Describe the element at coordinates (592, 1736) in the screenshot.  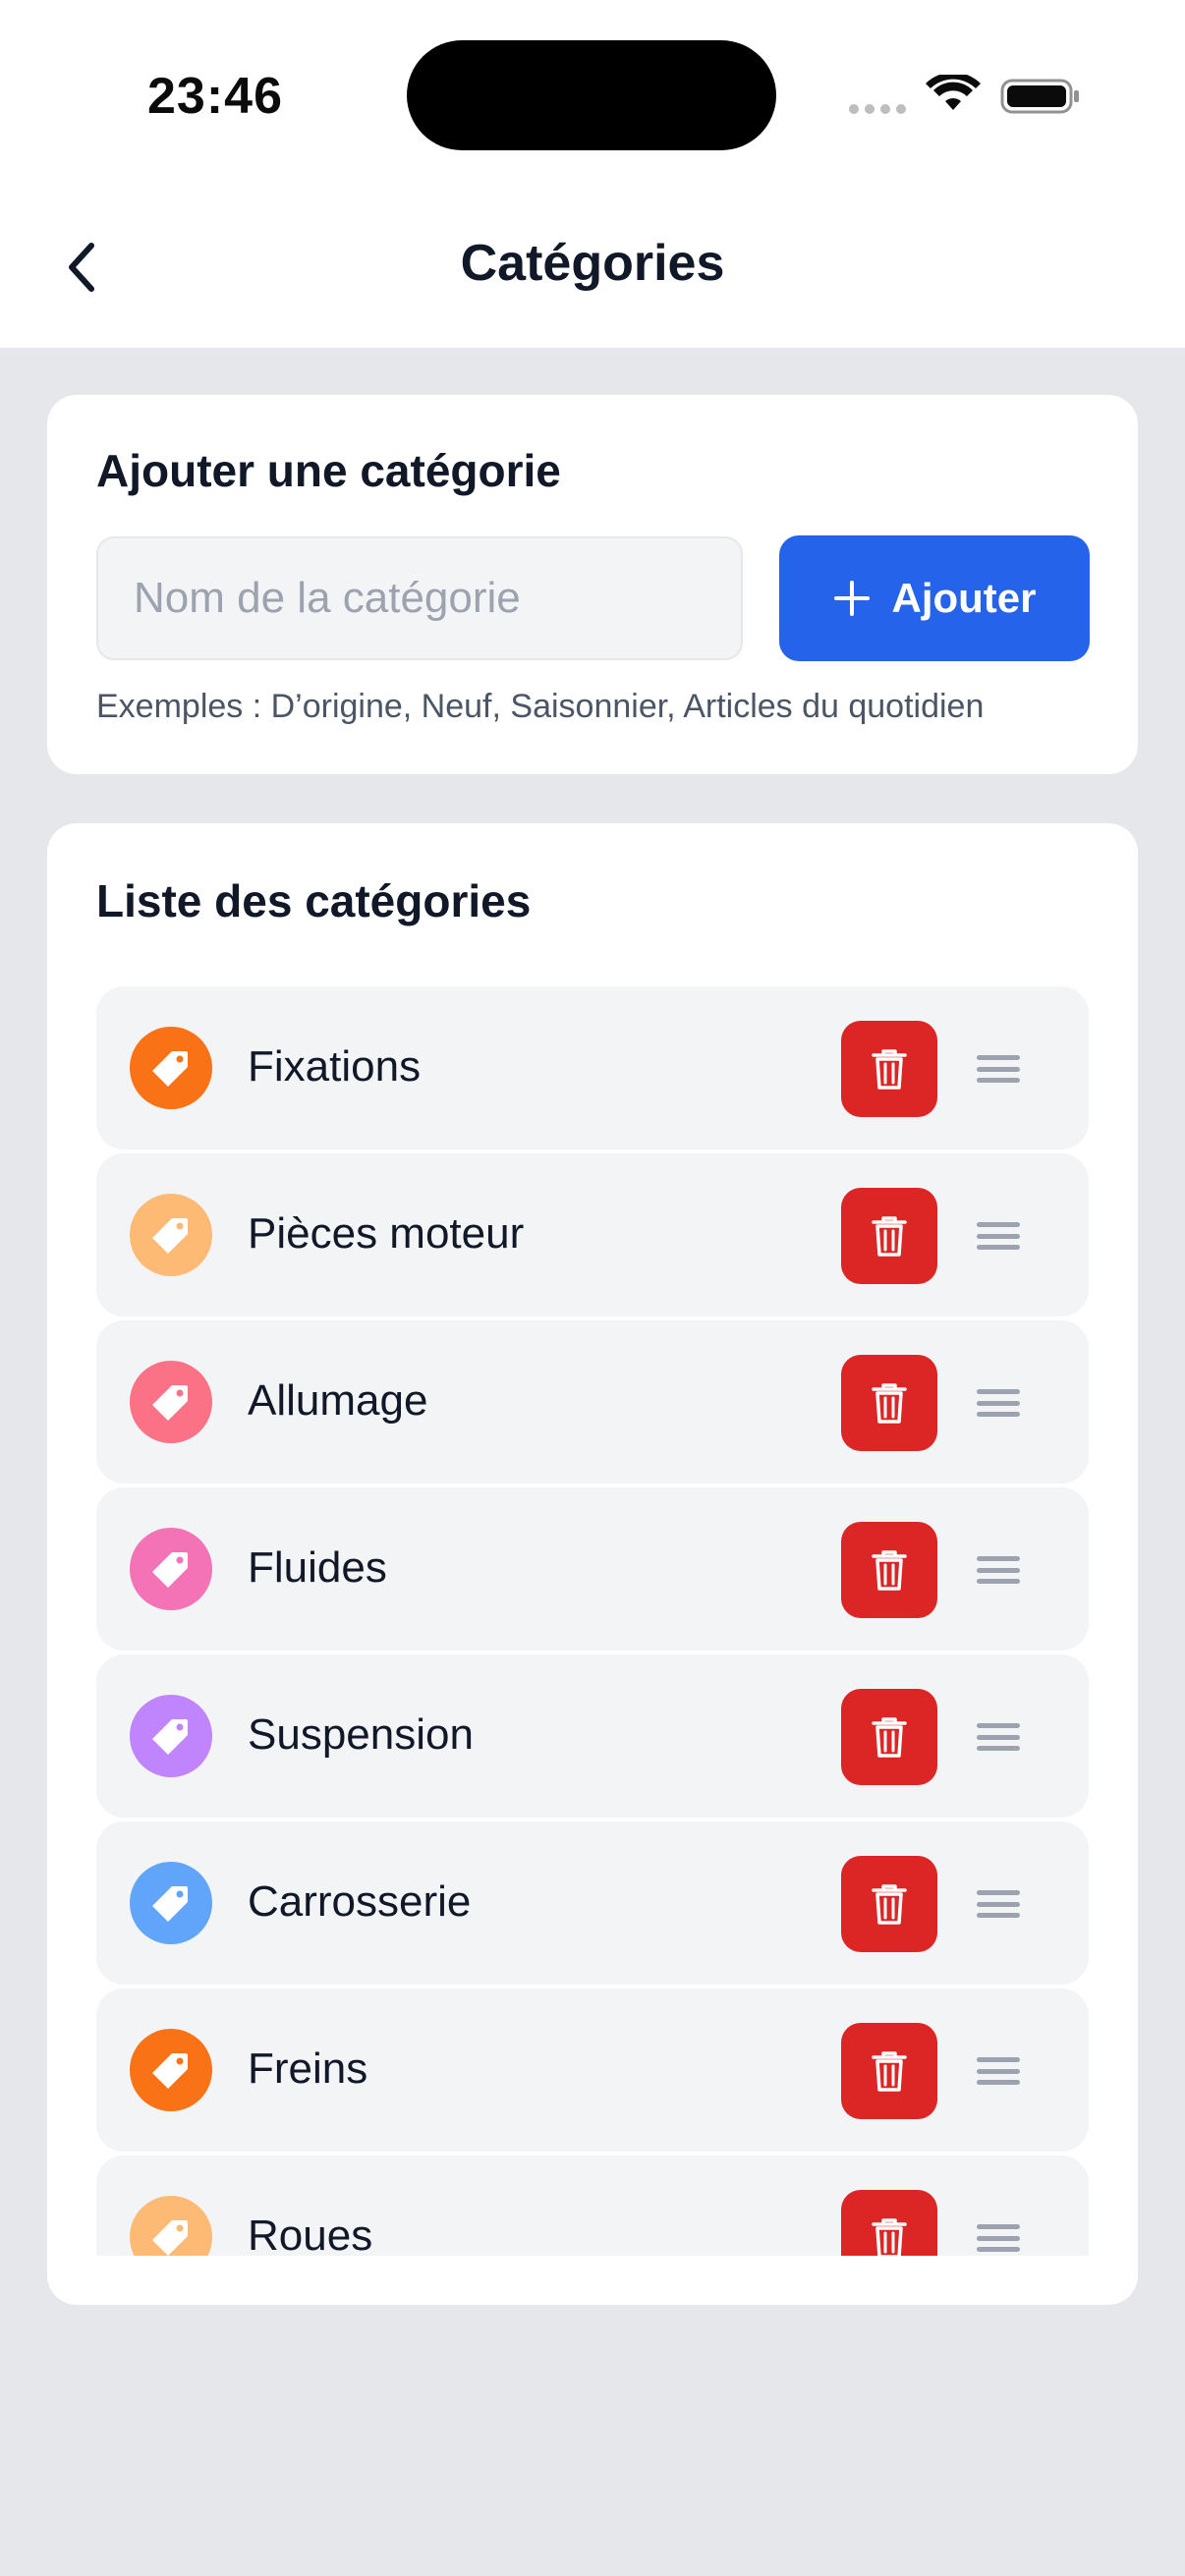
I see `category-row: Suspension` at that location.